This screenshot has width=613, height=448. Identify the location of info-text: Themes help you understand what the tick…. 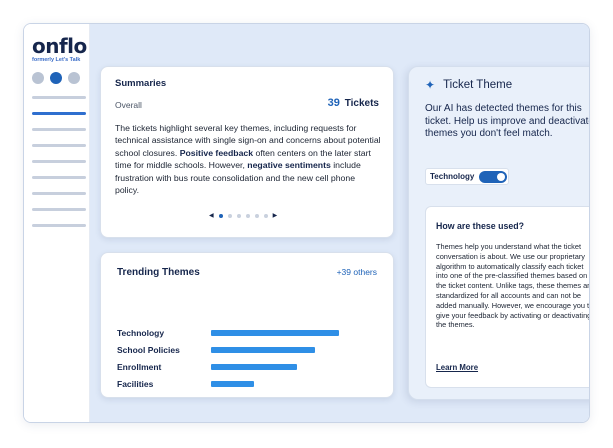
(513, 286).